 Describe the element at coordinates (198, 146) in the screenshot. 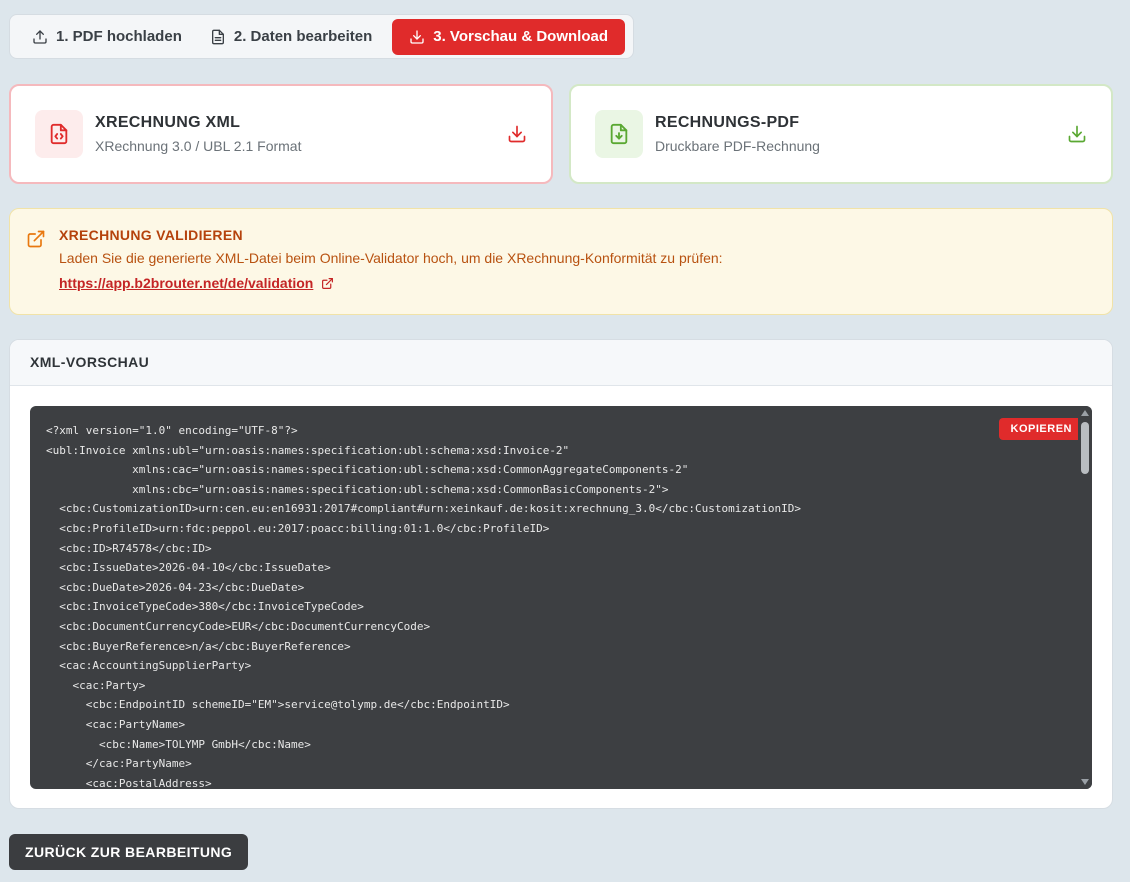

I see `card-subtitle: XRechnung 3.0 / UBL 2.1 Format` at that location.